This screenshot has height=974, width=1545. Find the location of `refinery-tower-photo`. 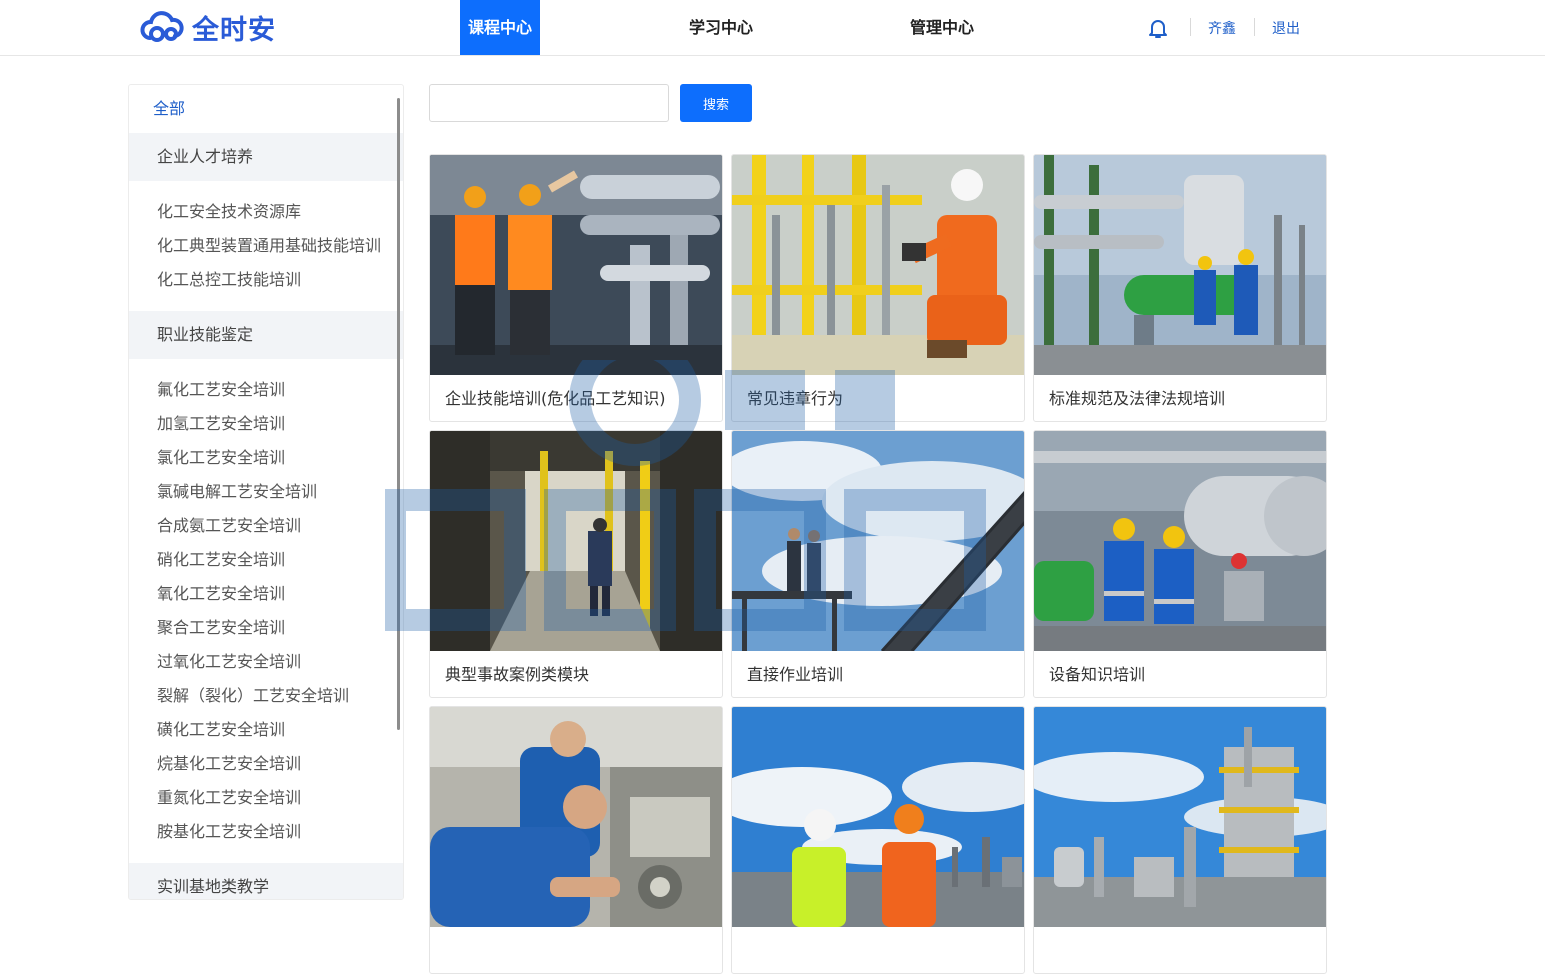

refinery-tower-photo is located at coordinates (1180, 817).